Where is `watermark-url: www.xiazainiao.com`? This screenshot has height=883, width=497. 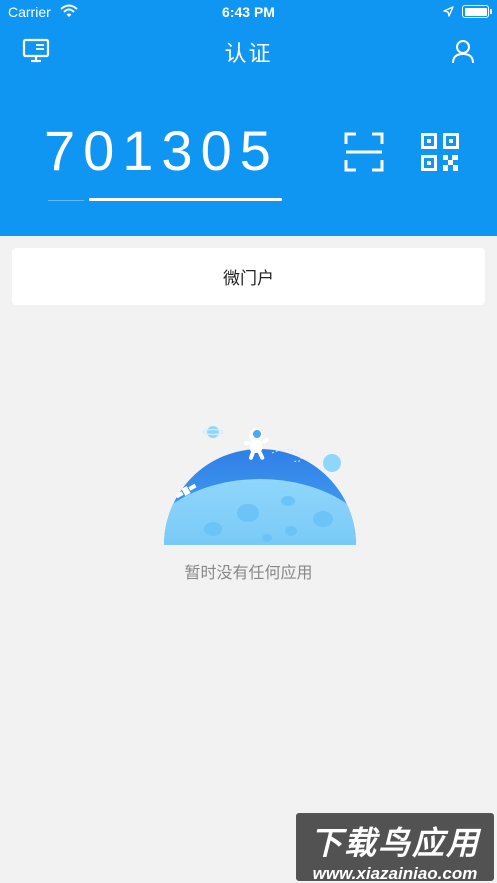
watermark-url: www.xiazainiao.com is located at coordinates (395, 873).